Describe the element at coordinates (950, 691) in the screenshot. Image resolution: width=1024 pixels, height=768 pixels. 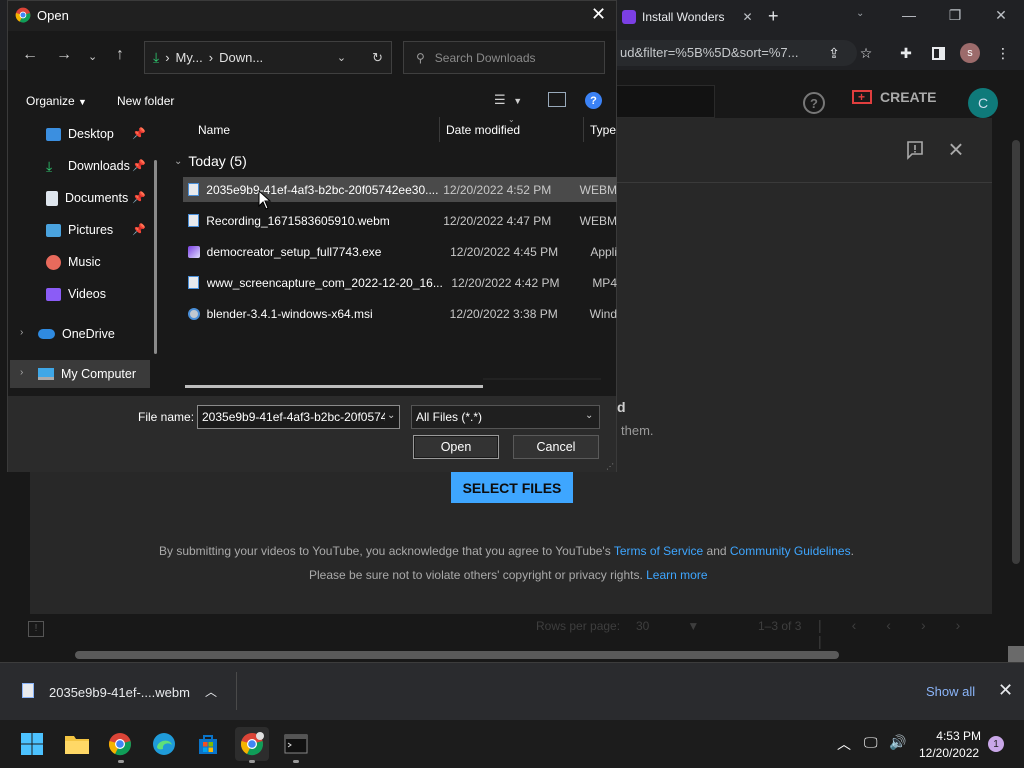
I see `show-all-button: Show all` at that location.